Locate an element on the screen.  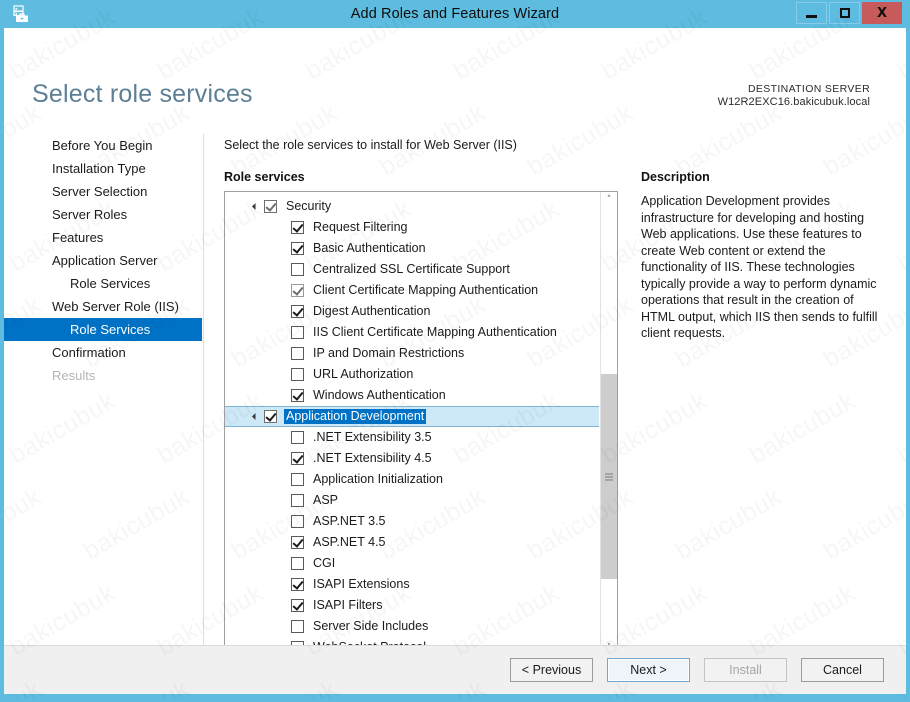
sidebar-item-installation-type: Installation Type is located at coordinates (103, 168).